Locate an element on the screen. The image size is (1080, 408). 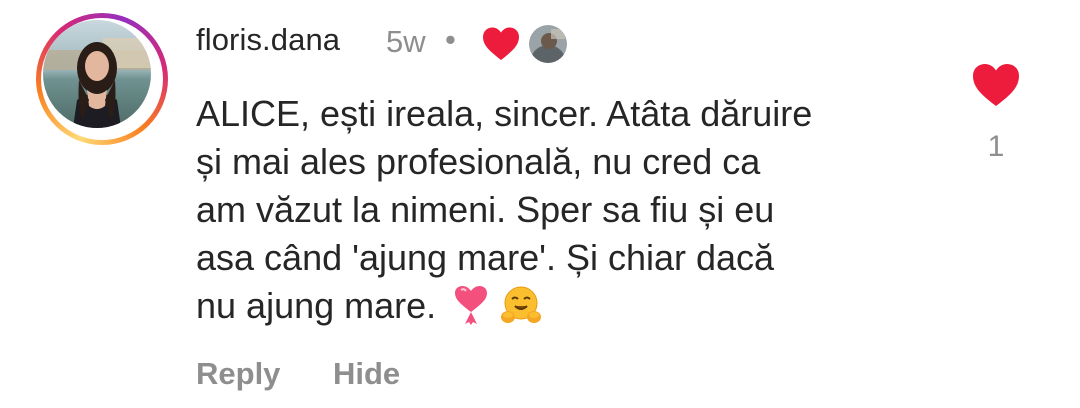
like-count: 1 is located at coordinates (996, 146).